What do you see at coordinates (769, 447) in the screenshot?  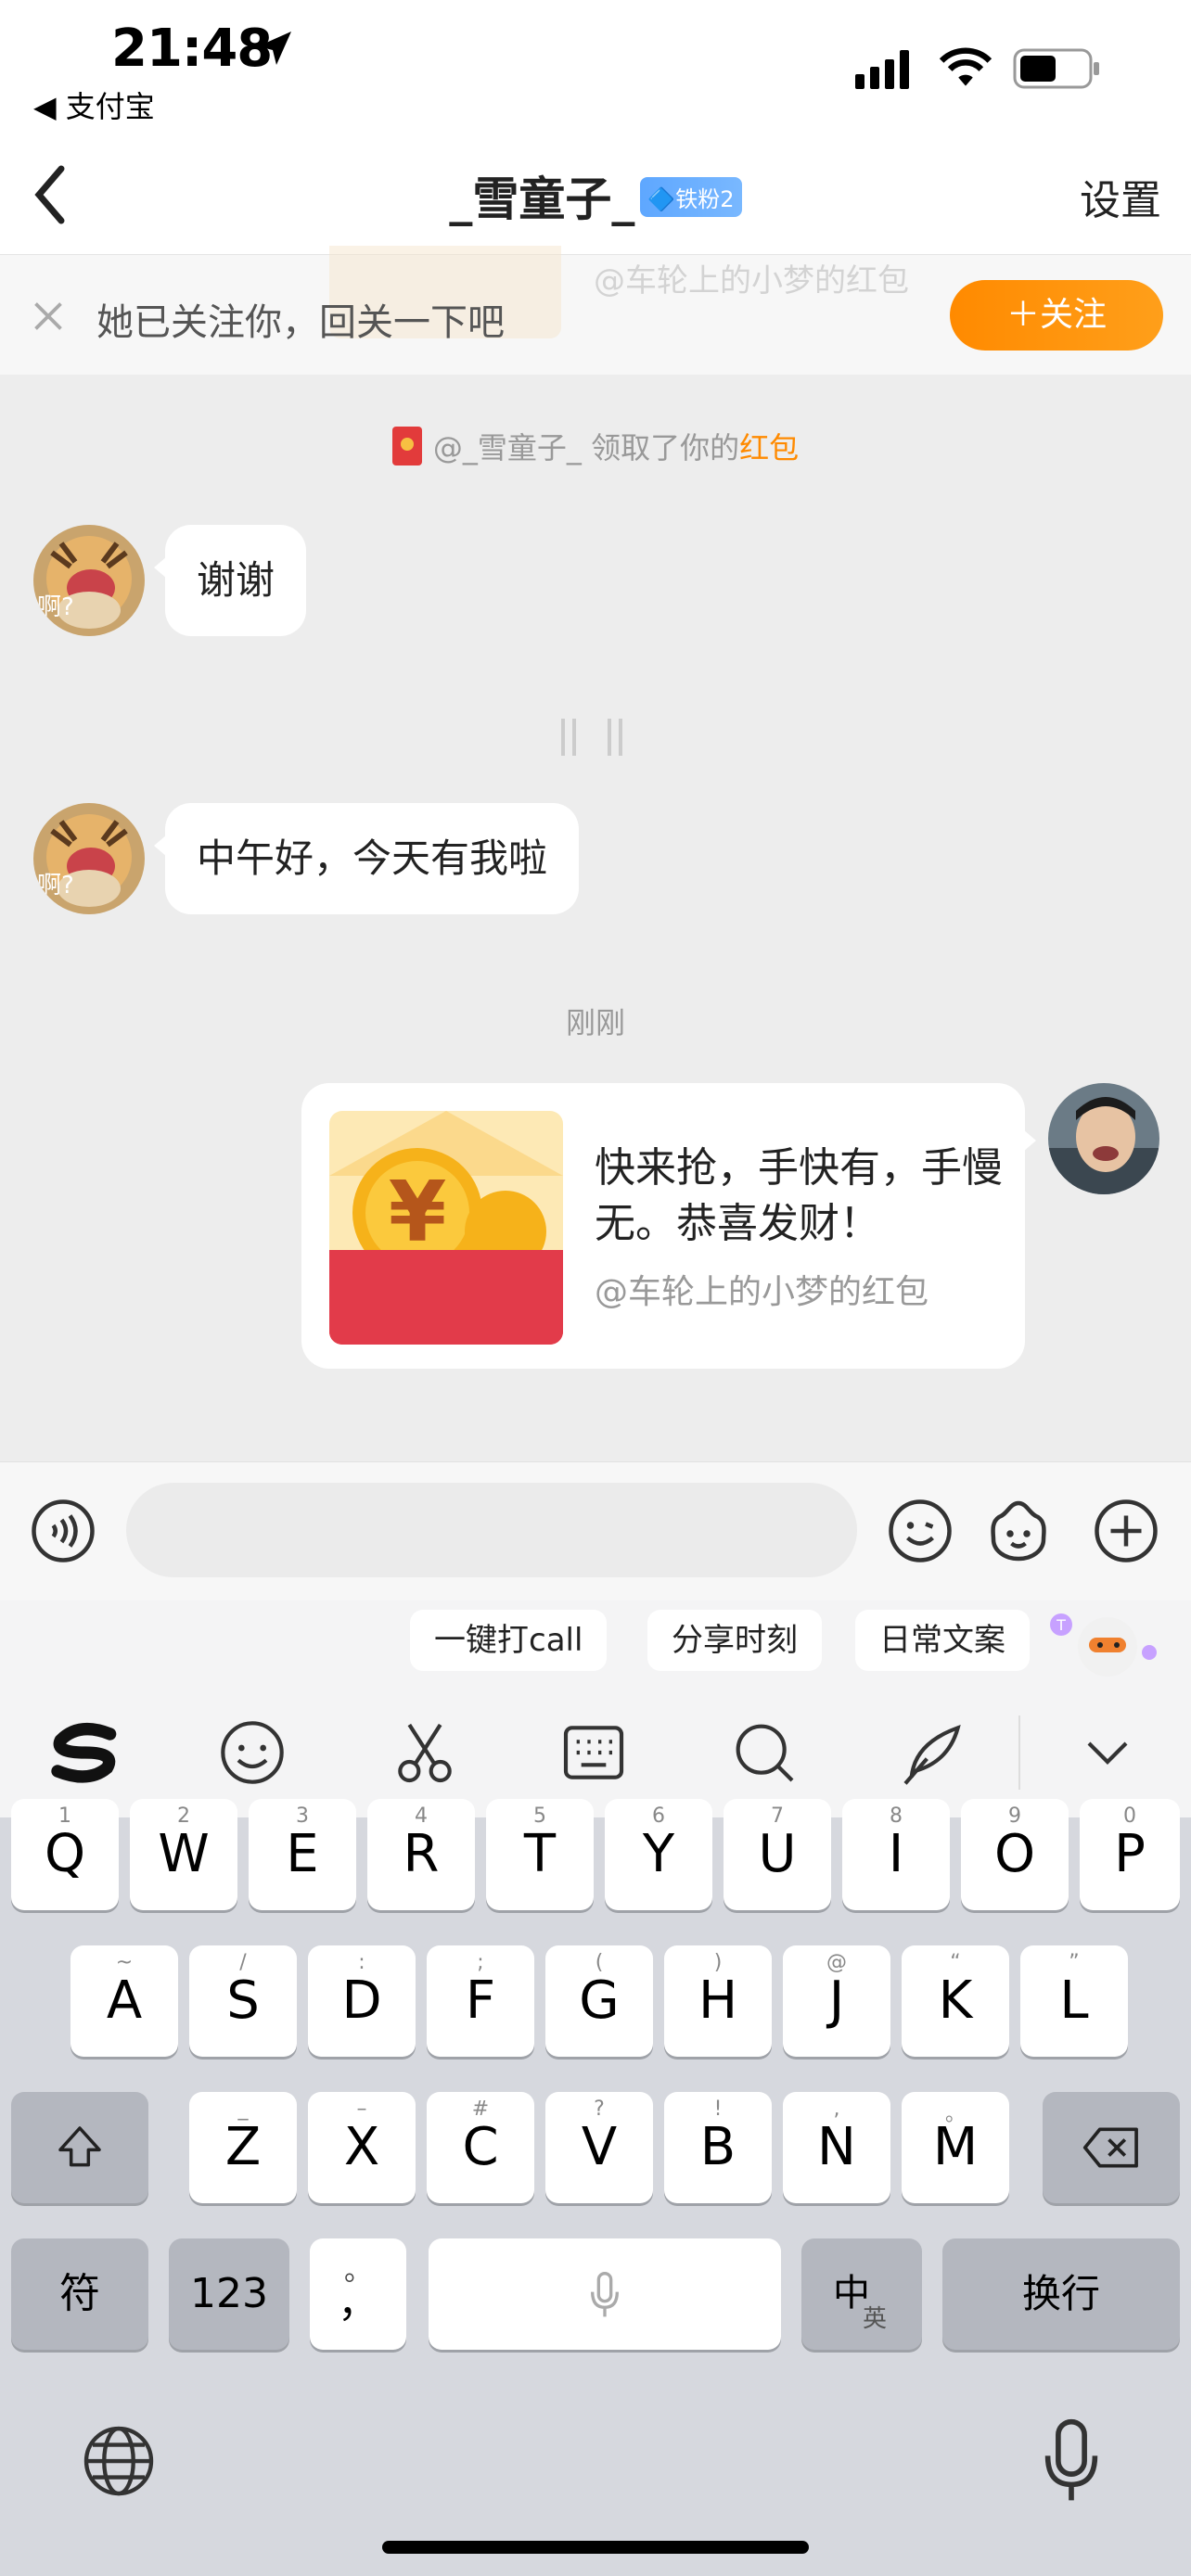 I see `red-packet-link: 红包` at bounding box center [769, 447].